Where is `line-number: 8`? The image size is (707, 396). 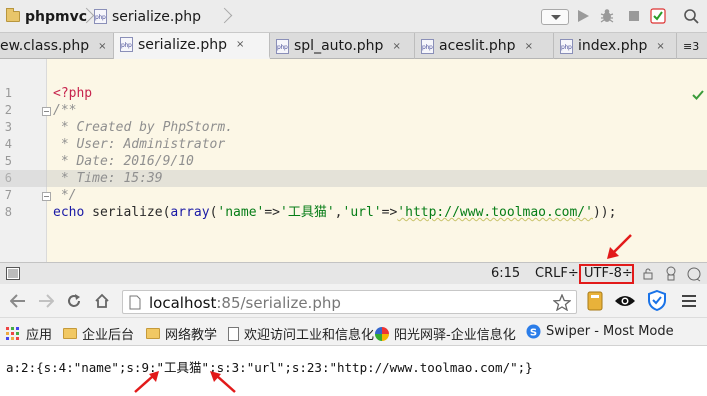
line-number: 8 is located at coordinates (8, 212).